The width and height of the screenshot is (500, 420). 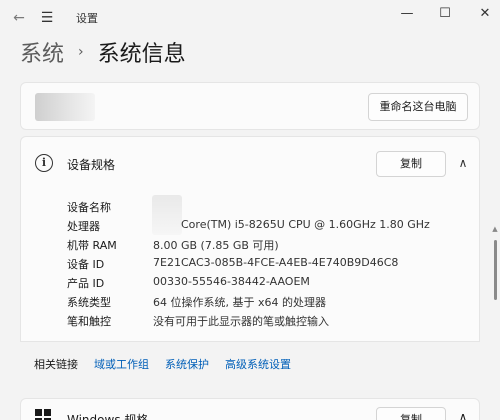 I want to click on spec-row-ram: 机带 RAM 8.00 GB (7.85 GB 可用), so click(x=173, y=246).